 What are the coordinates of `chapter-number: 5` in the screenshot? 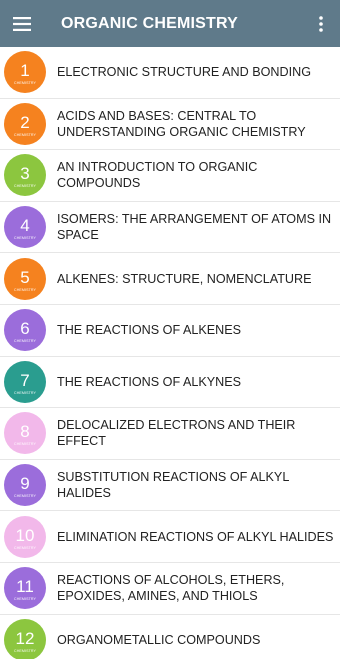 It's located at (25, 277).